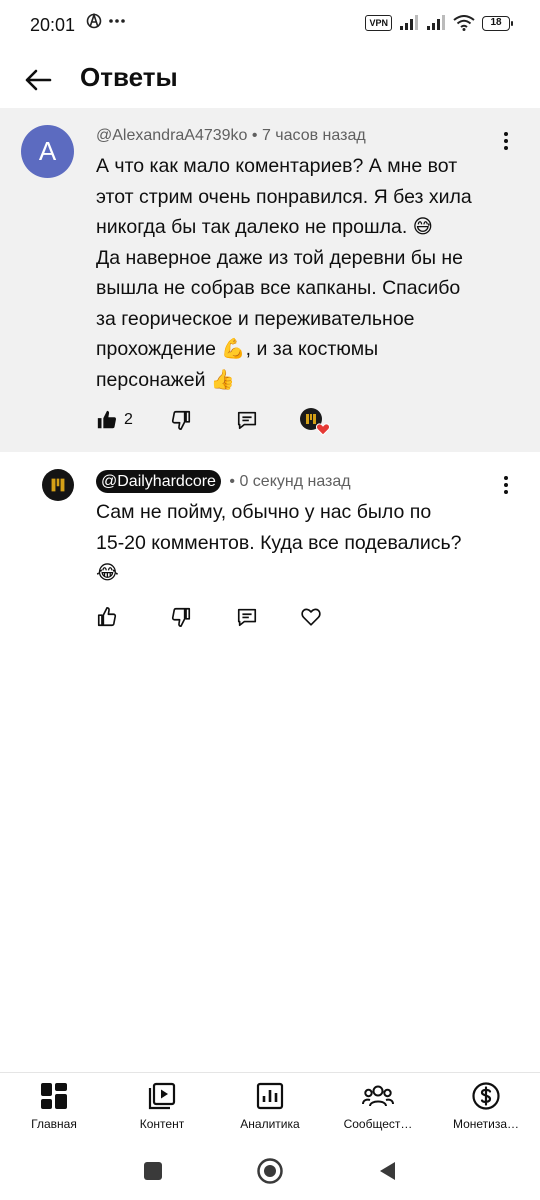  I want to click on nav-item-content: Контент, so click(162, 1109).